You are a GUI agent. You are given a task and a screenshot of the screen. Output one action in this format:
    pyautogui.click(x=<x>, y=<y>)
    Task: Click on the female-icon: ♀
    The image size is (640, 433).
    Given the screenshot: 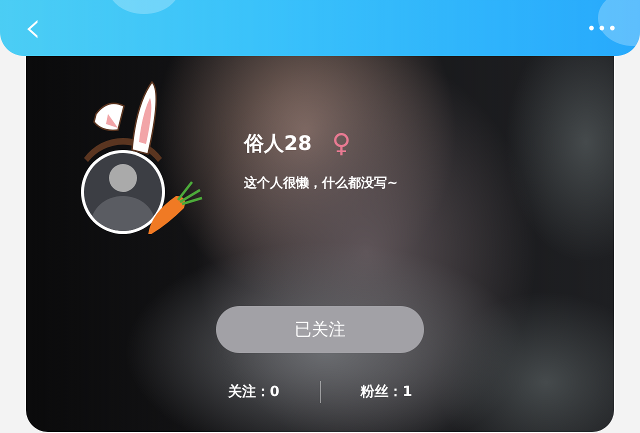 What is the action you would take?
    pyautogui.click(x=341, y=143)
    